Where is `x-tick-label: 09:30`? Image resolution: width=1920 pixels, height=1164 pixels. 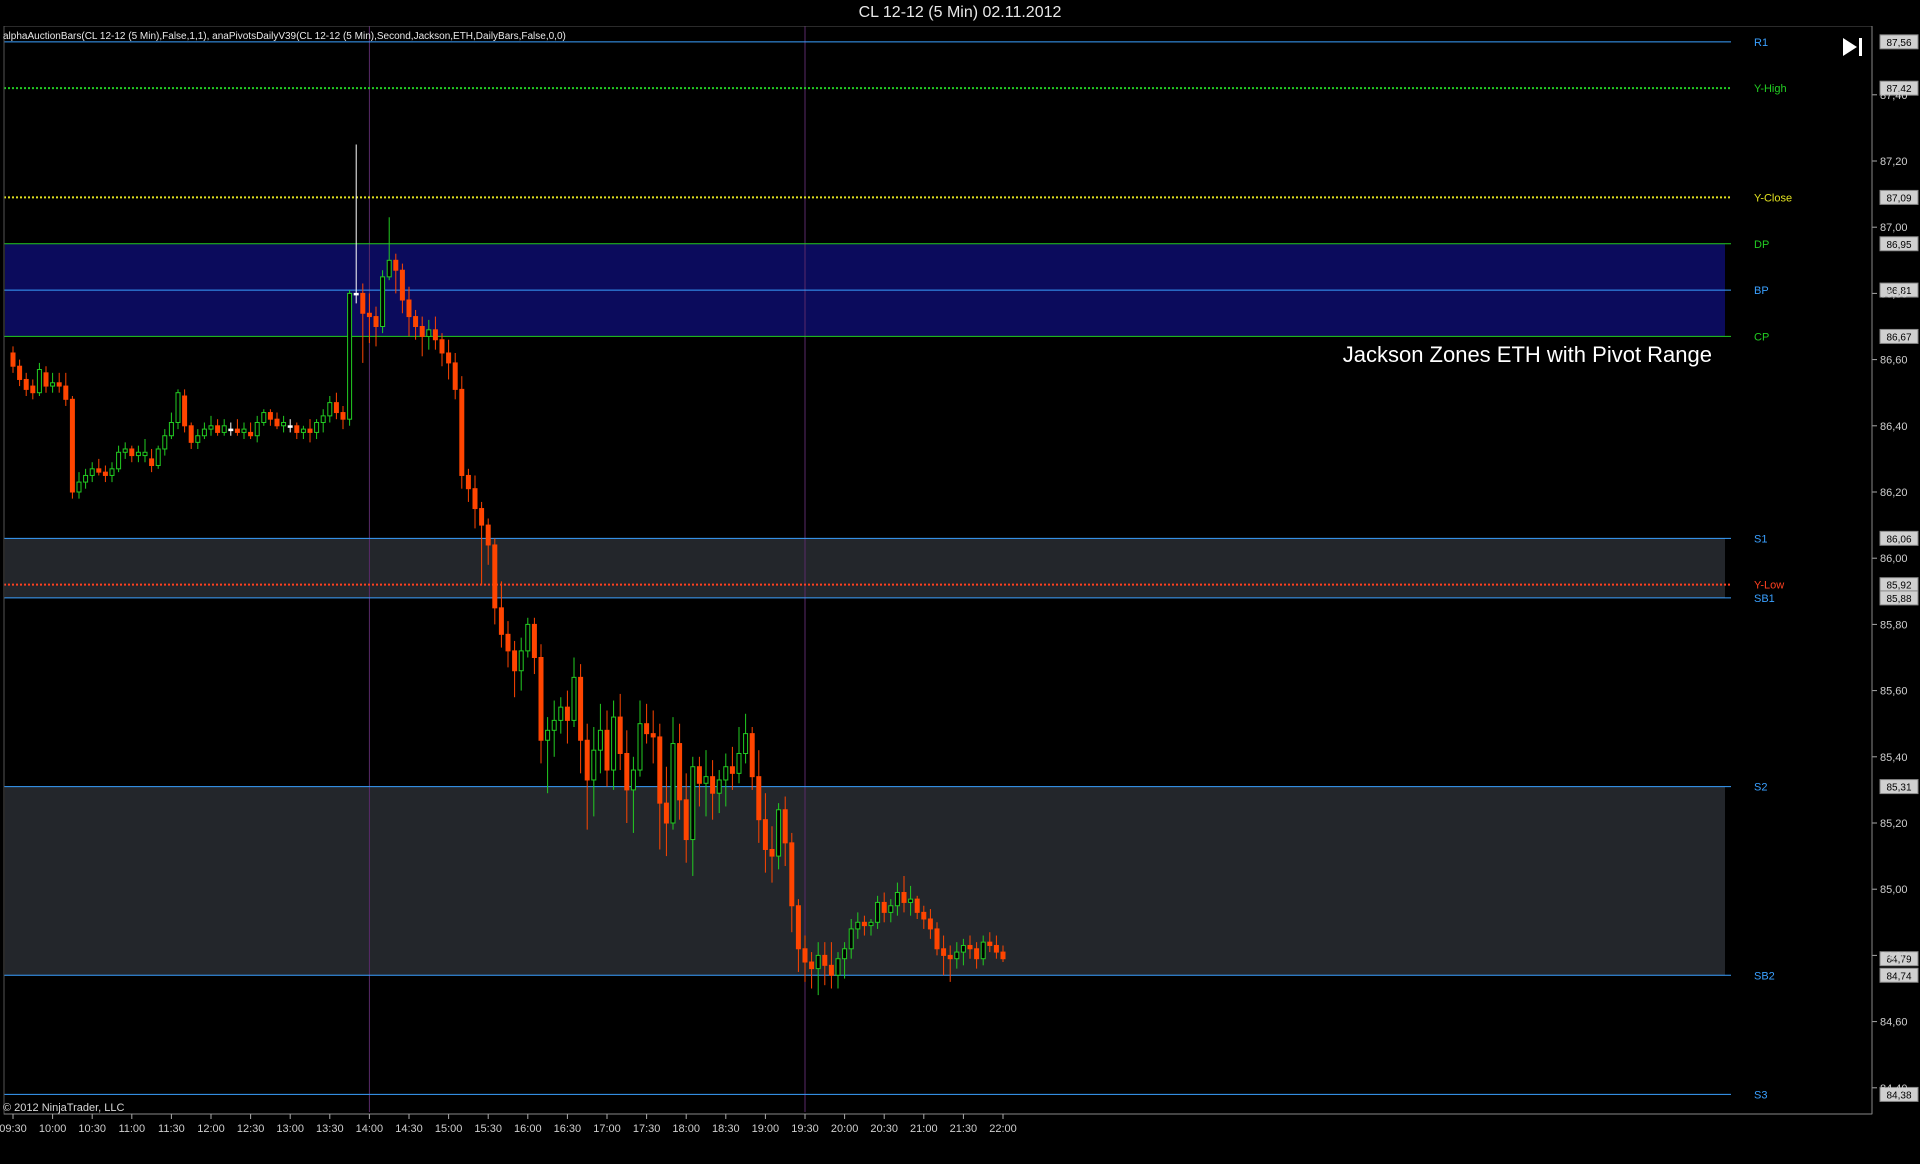
x-tick-label: 09:30 is located at coordinates (13, 1129).